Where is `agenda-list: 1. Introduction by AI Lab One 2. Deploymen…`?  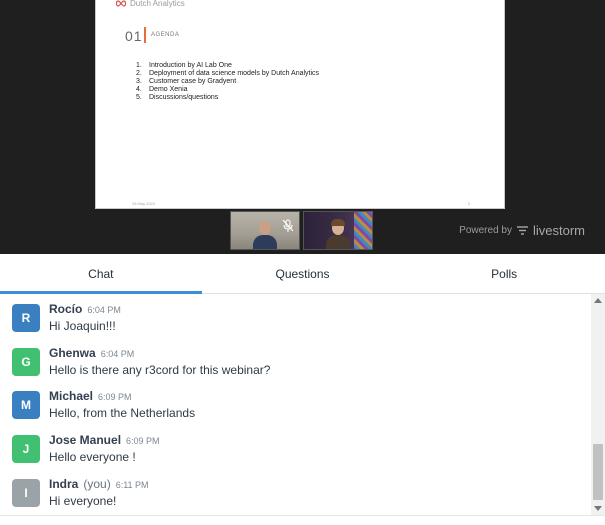 agenda-list: 1. Introduction by AI Lab One 2. Deploymen… is located at coordinates (227, 82).